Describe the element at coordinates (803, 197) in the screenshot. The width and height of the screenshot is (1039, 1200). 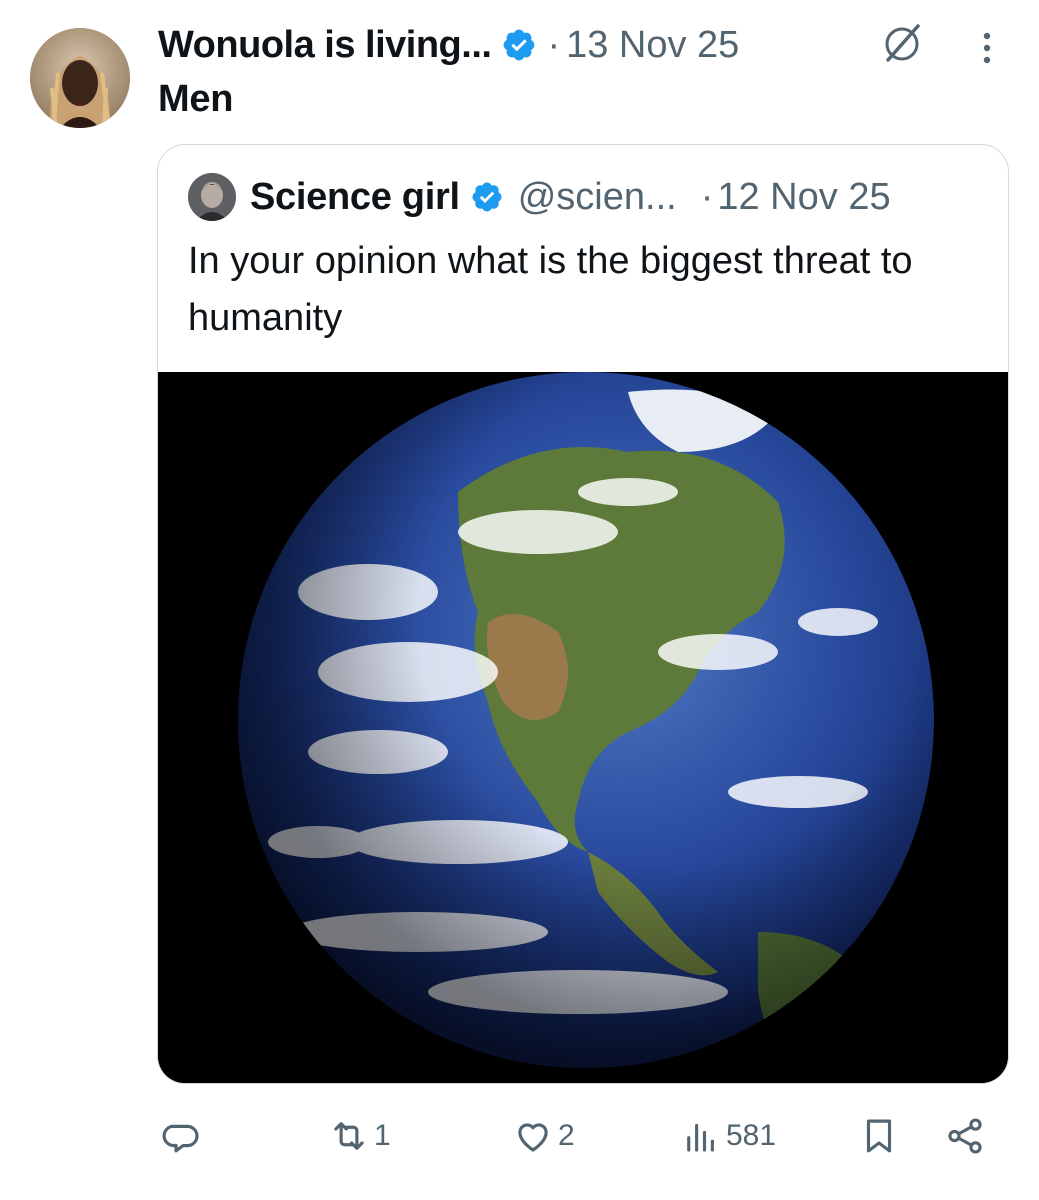
I see `quoted-tweet-date: 12 Nov 25` at that location.